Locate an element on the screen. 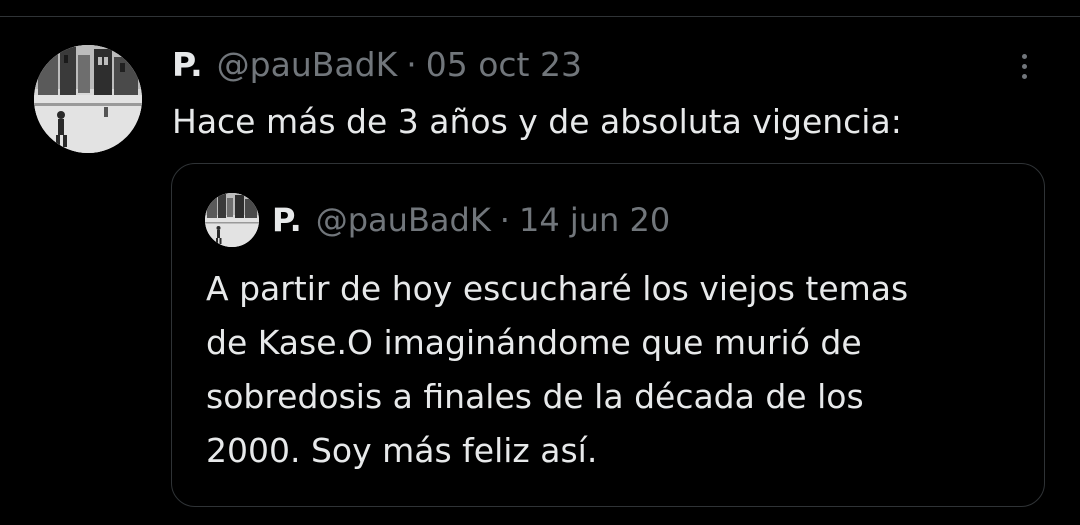 Image resolution: width=1080 pixels, height=525 pixels. top-divider is located at coordinates (540, 16).